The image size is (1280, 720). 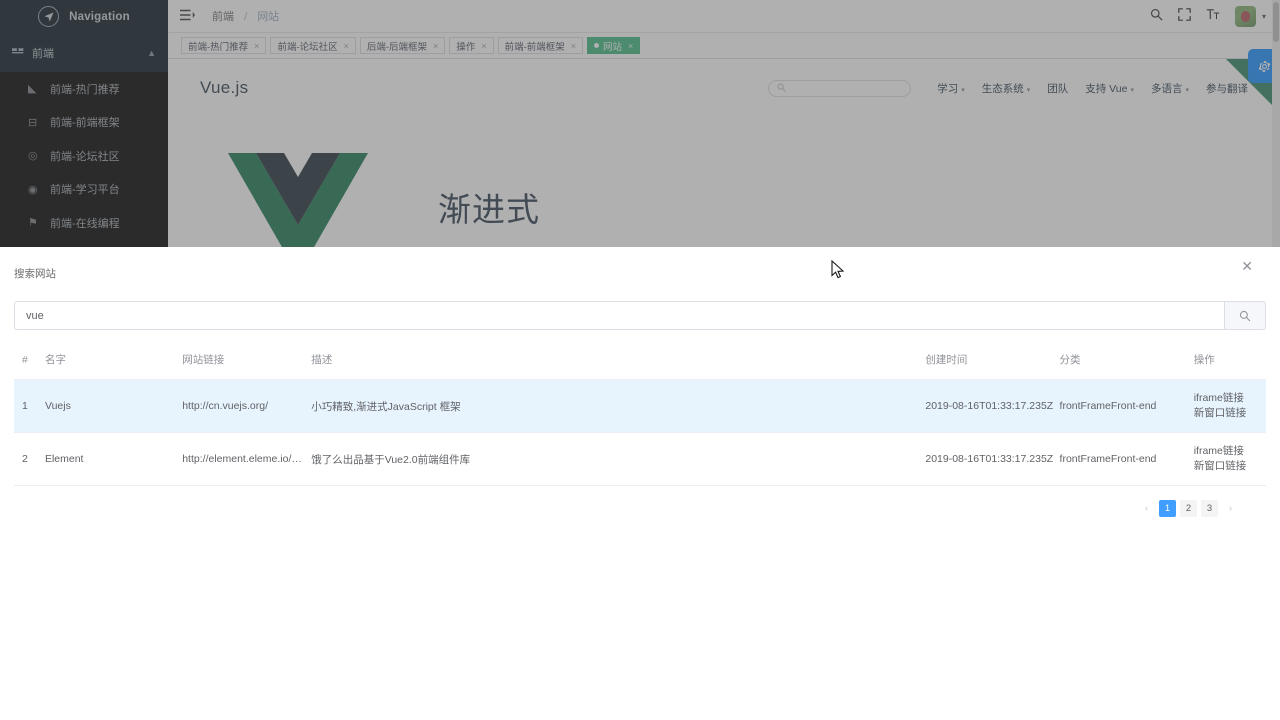 I want to click on search-button, so click(x=1245, y=315).